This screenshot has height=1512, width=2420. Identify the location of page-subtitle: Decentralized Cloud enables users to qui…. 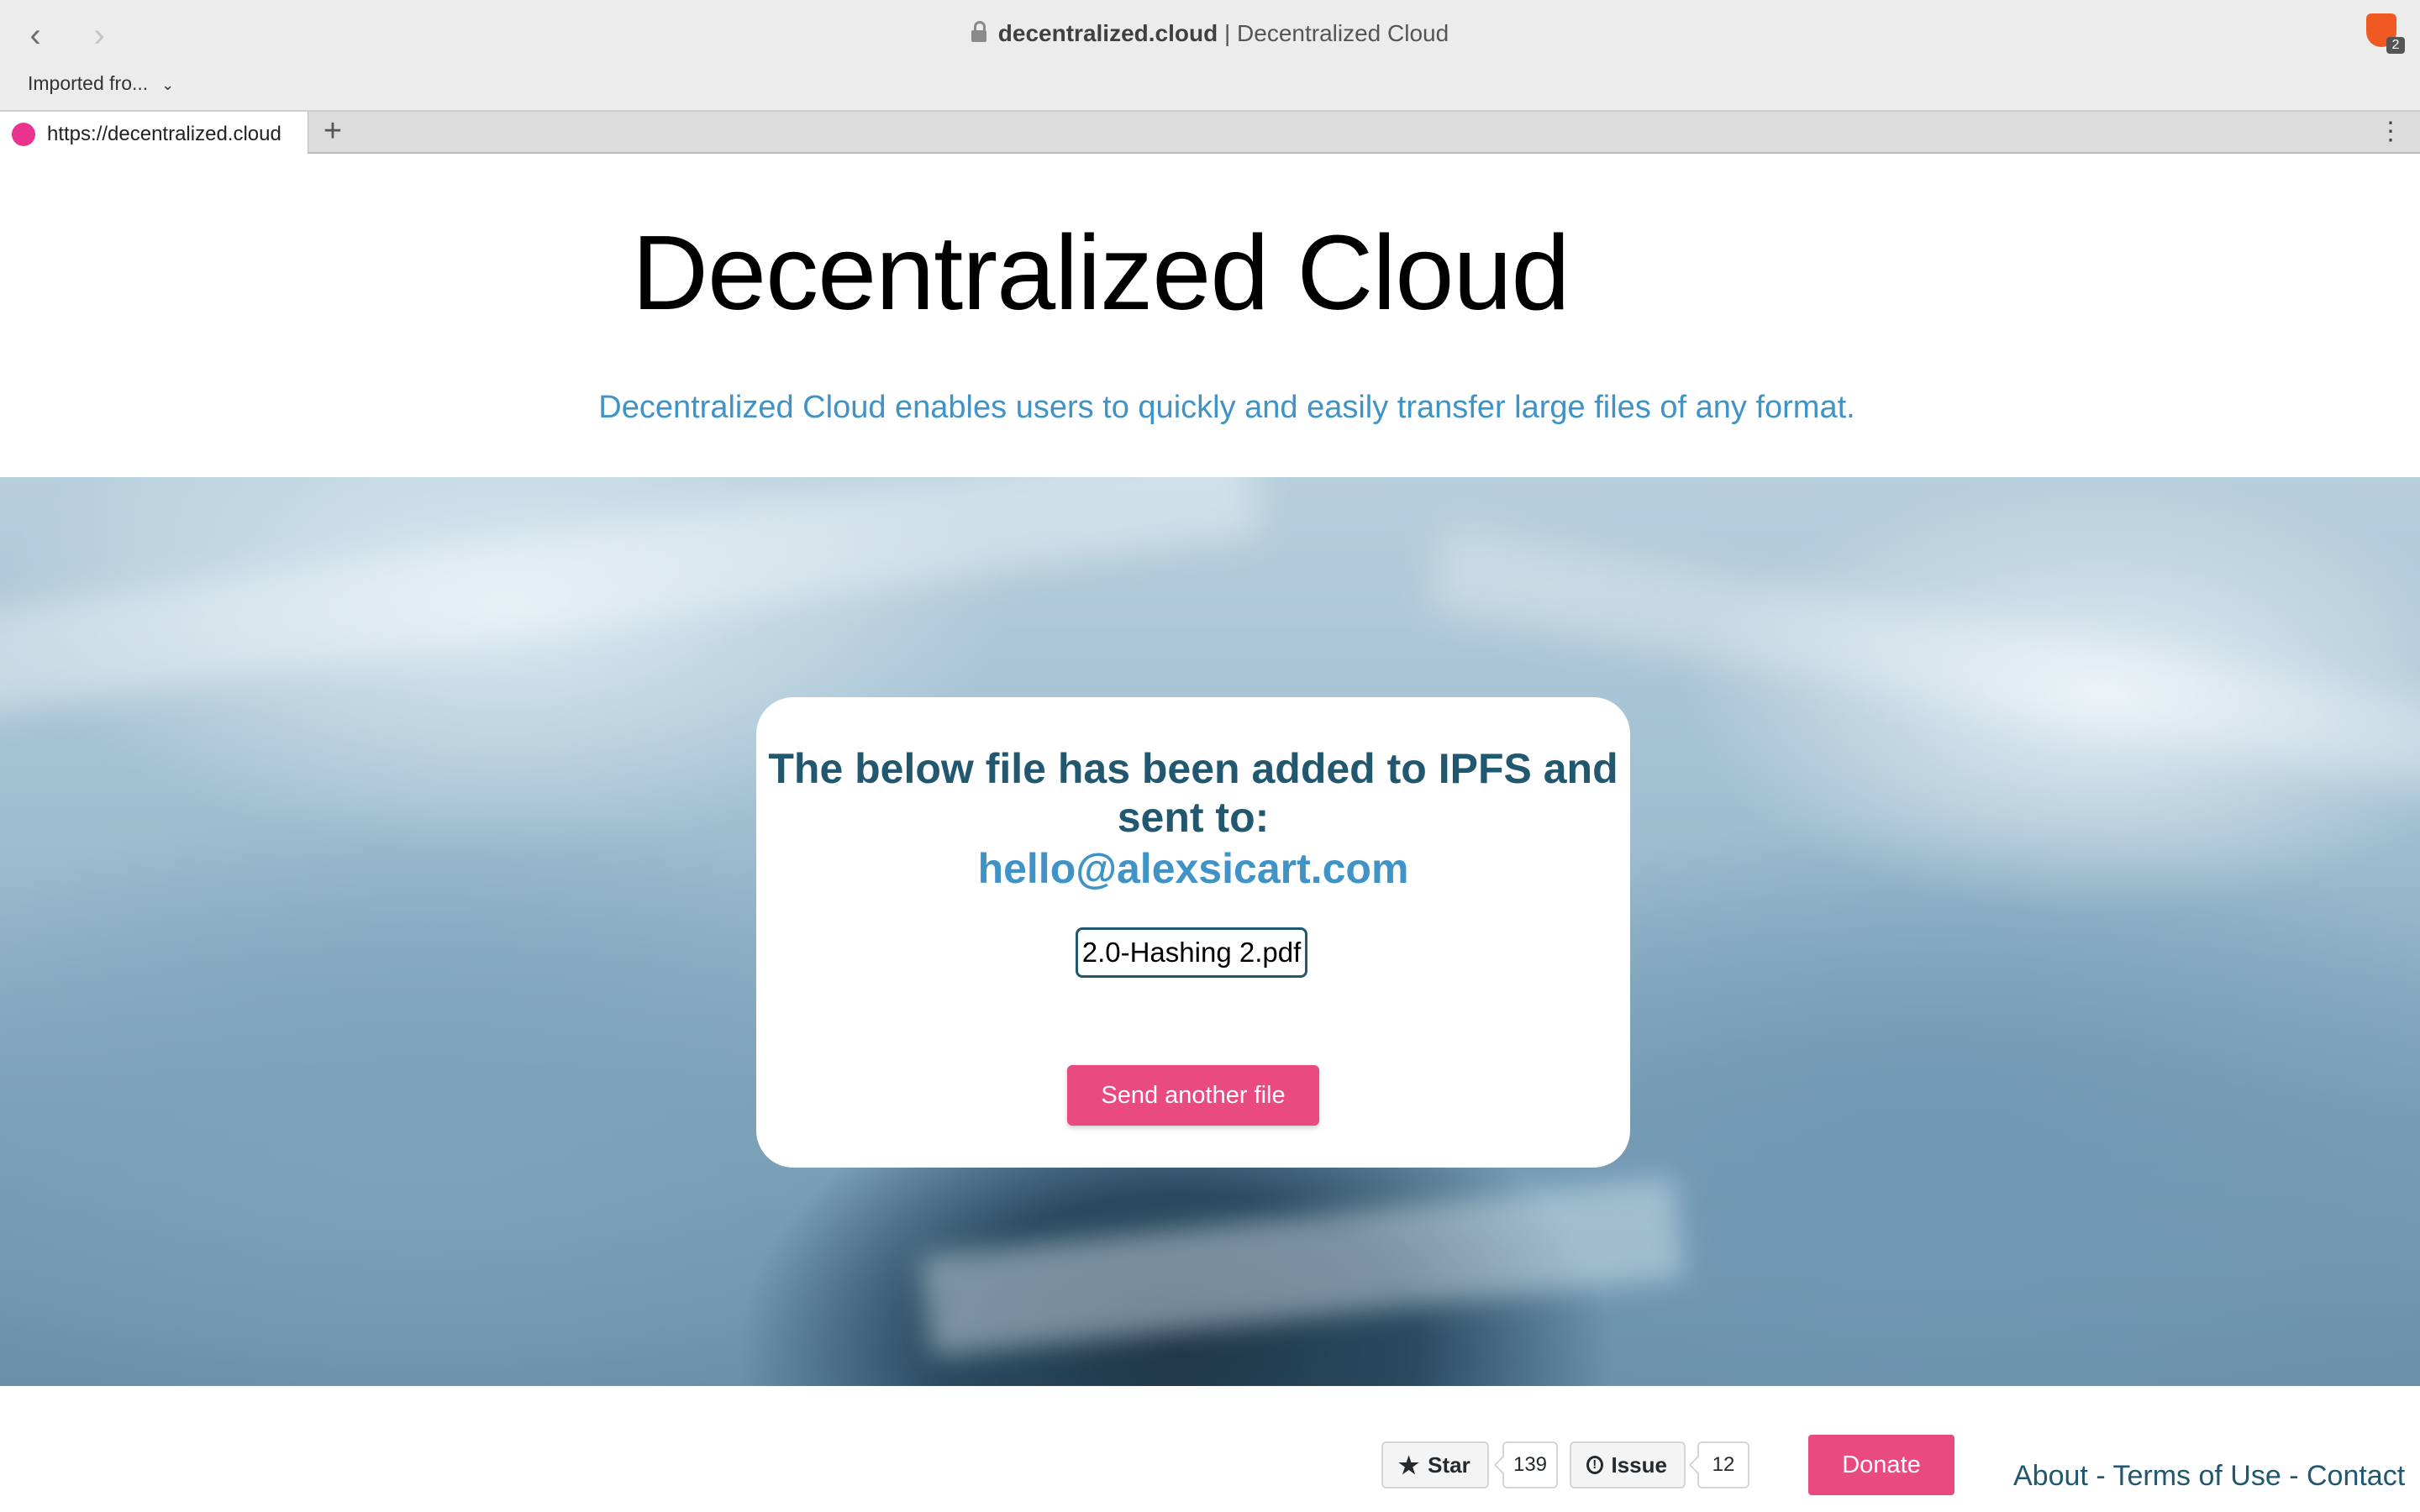
(1226, 407).